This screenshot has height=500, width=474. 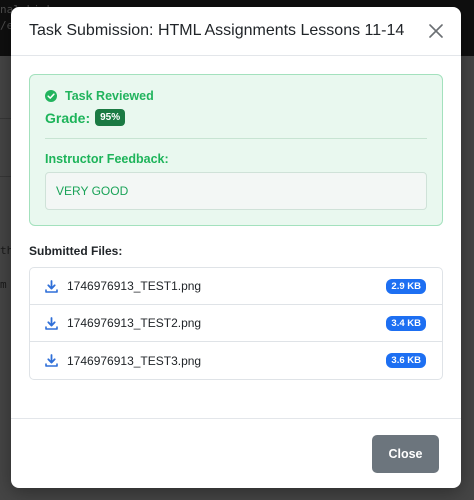 What do you see at coordinates (236, 453) in the screenshot?
I see `modal-footer: Close` at bounding box center [236, 453].